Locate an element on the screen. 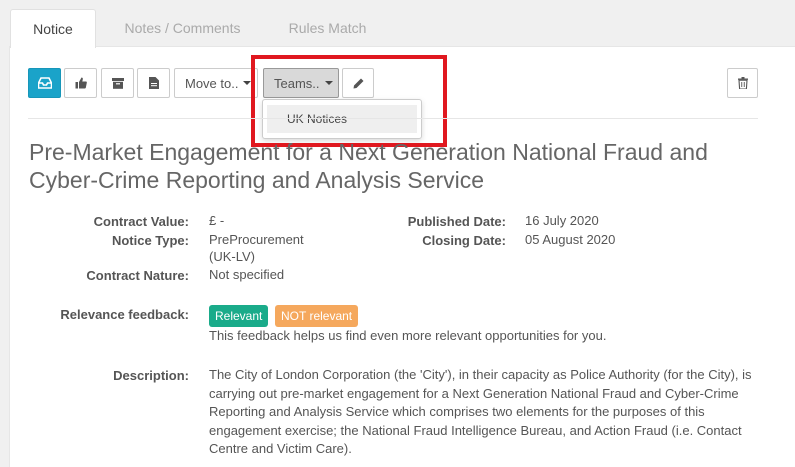 The image size is (795, 467). tab-notes-comments: Notes / Comments is located at coordinates (182, 28).